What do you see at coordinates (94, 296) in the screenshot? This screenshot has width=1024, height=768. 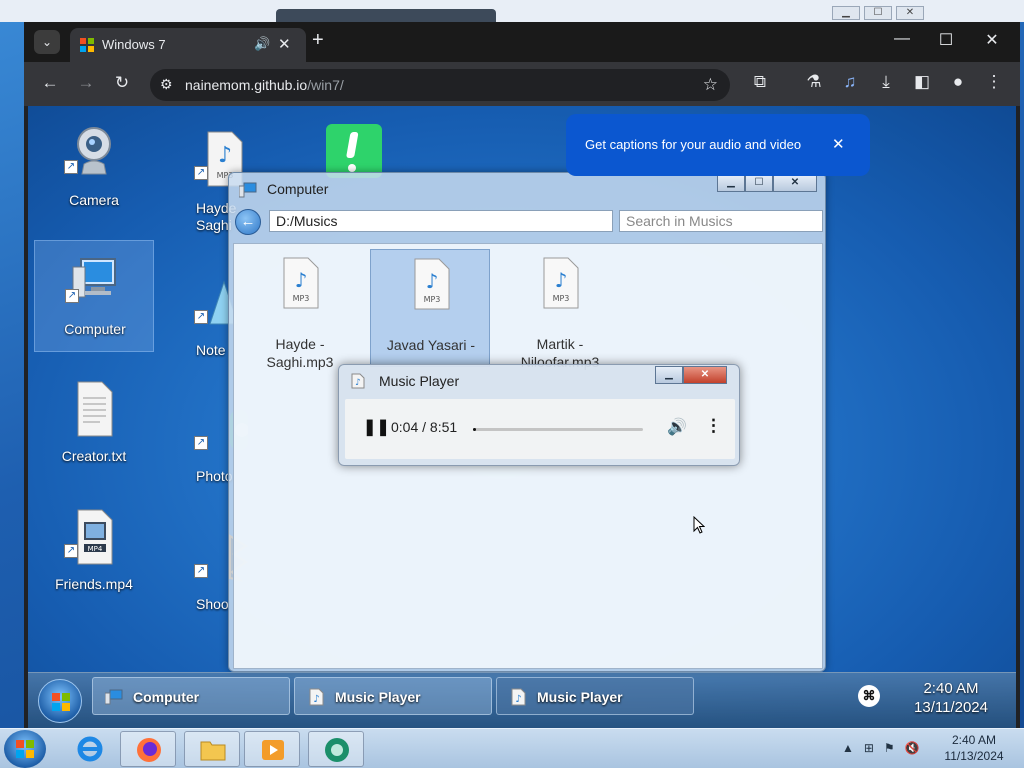 I see `desktop-icon-computer: ↗ Computer` at bounding box center [94, 296].